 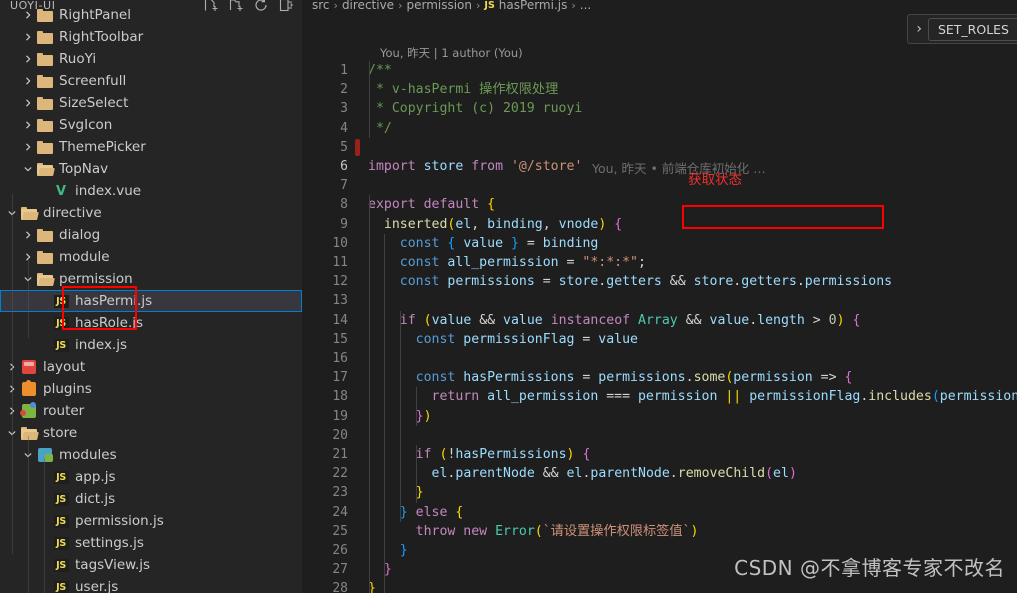 I want to click on tree-item-app-js: JS app.js, so click(x=151, y=477).